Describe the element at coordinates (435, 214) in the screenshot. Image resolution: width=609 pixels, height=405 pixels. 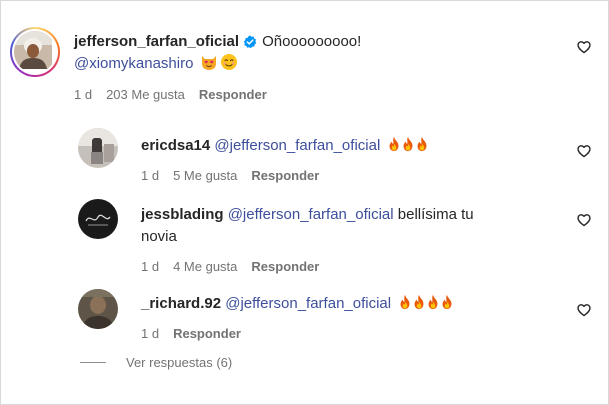
I see `comment-text: bellísima tu` at that location.